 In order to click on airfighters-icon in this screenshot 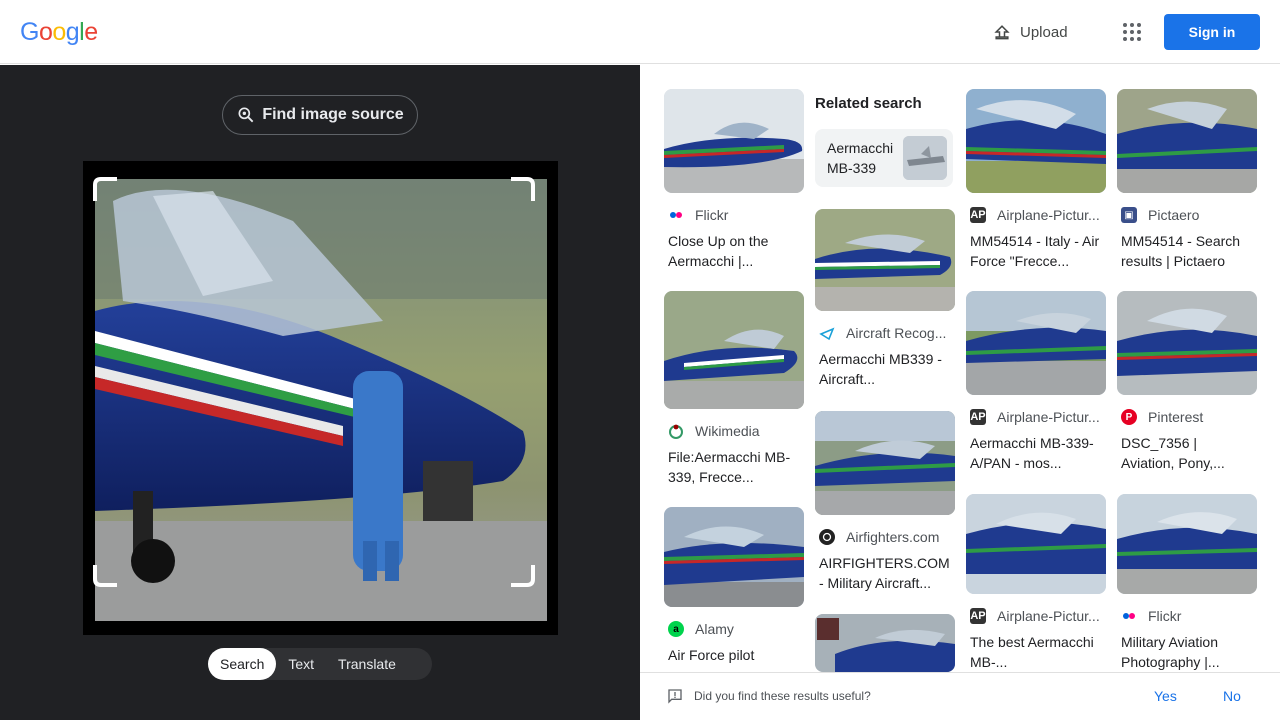, I will do `click(827, 537)`.